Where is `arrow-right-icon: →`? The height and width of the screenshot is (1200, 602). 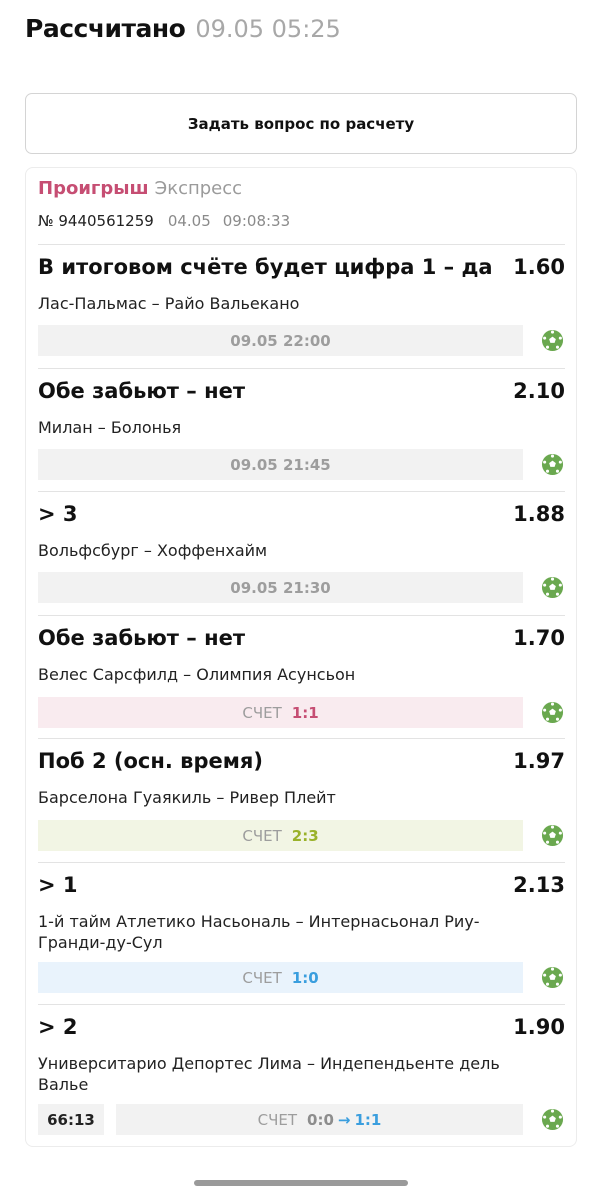
arrow-right-icon: → is located at coordinates (344, 1119).